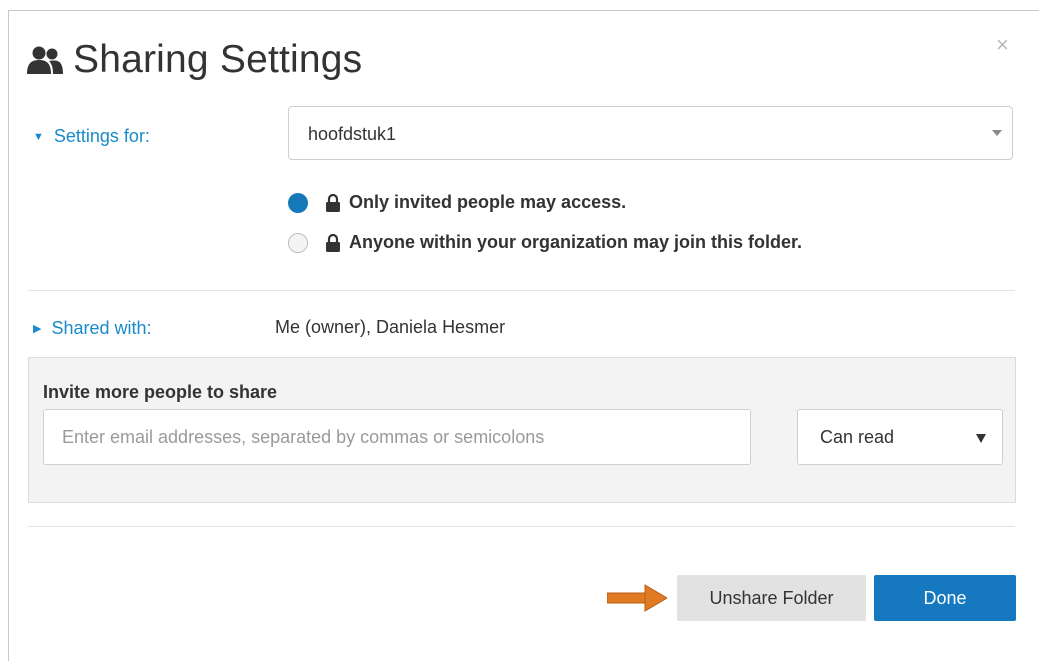  I want to click on shared-with-value: Me (owner), Daniela Hesmer, so click(390, 327).